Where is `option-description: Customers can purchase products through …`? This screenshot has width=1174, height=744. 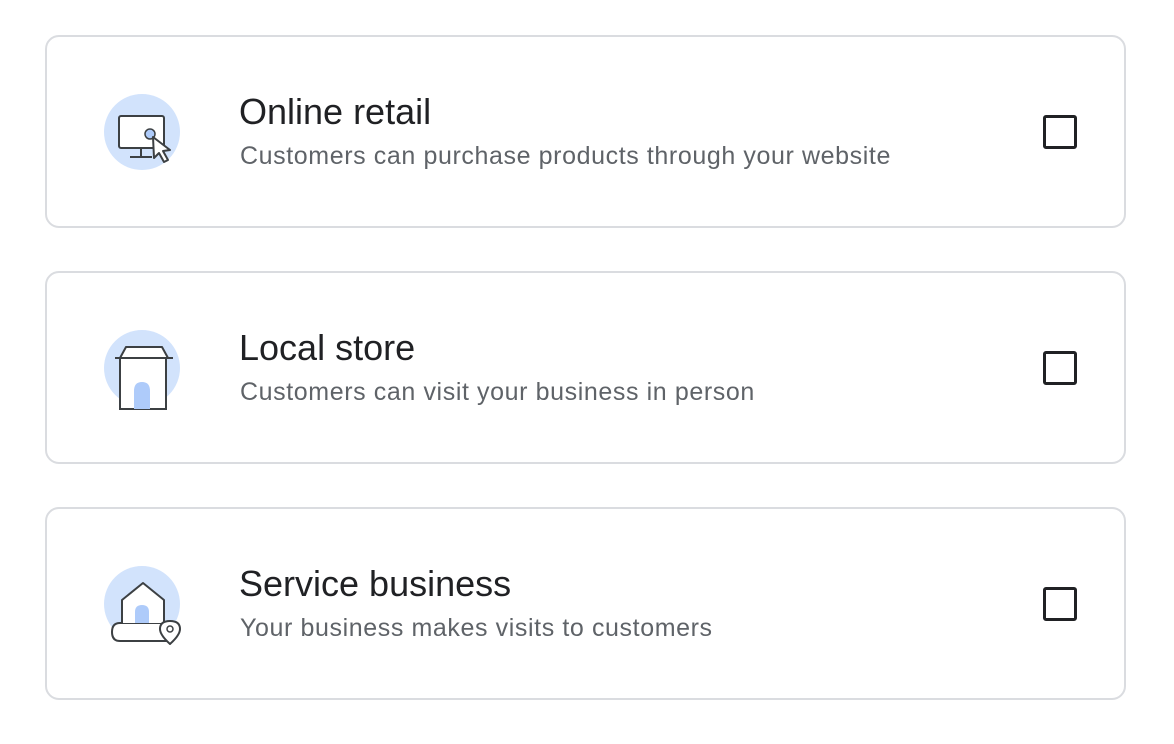
option-description: Customers can purchase products through … is located at coordinates (565, 156).